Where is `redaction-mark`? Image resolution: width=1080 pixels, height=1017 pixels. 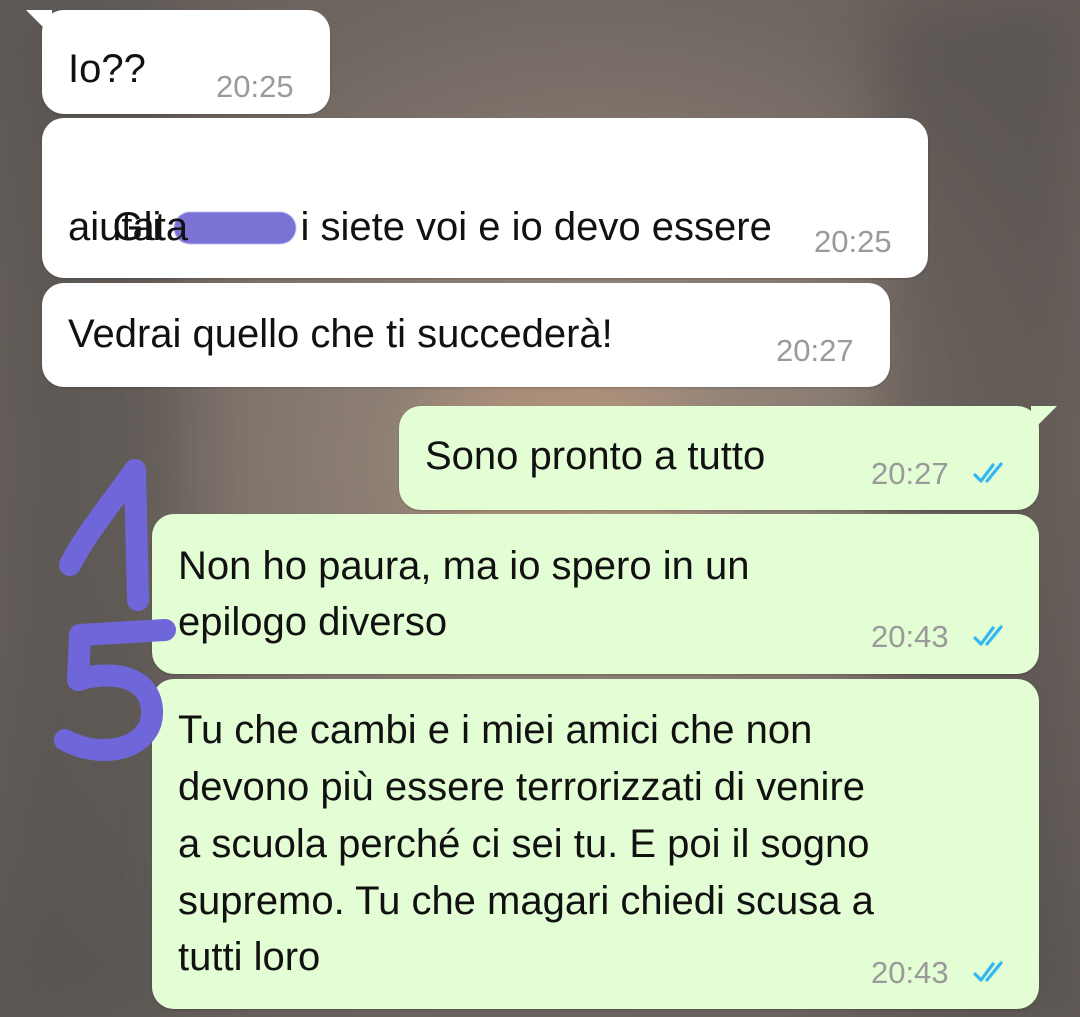
redaction-mark is located at coordinates (235, 228).